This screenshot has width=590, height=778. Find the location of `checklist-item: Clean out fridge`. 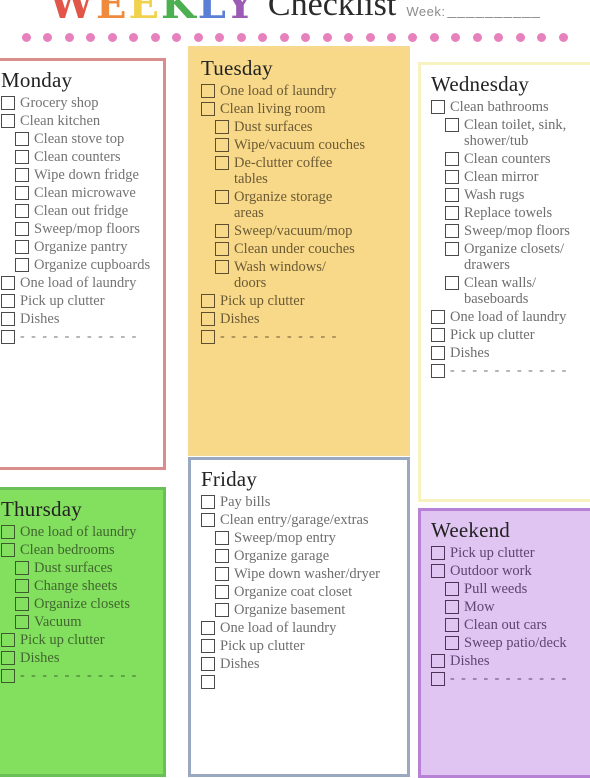

checklist-item: Clean out fridge is located at coordinates (78, 210).